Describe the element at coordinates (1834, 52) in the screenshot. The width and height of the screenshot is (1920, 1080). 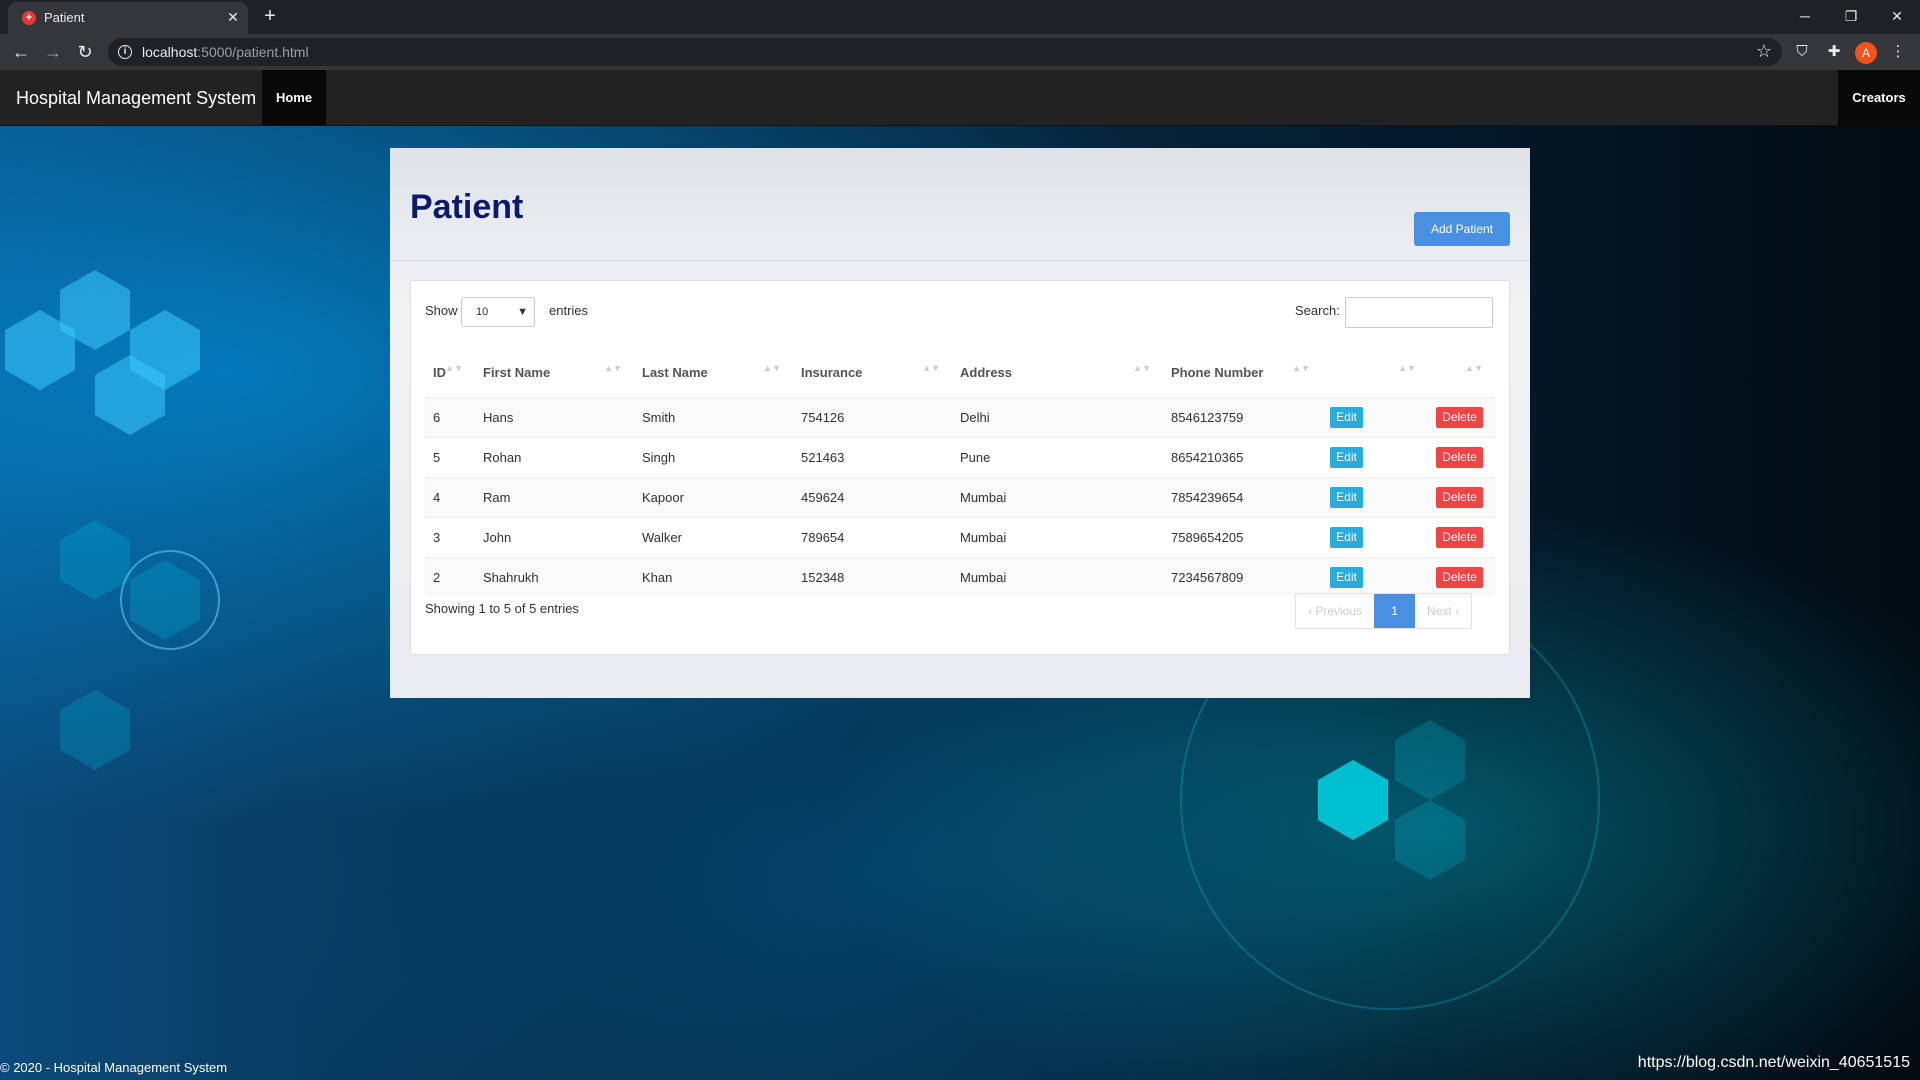
I see `puzzle-extensions-icon: ✚` at that location.